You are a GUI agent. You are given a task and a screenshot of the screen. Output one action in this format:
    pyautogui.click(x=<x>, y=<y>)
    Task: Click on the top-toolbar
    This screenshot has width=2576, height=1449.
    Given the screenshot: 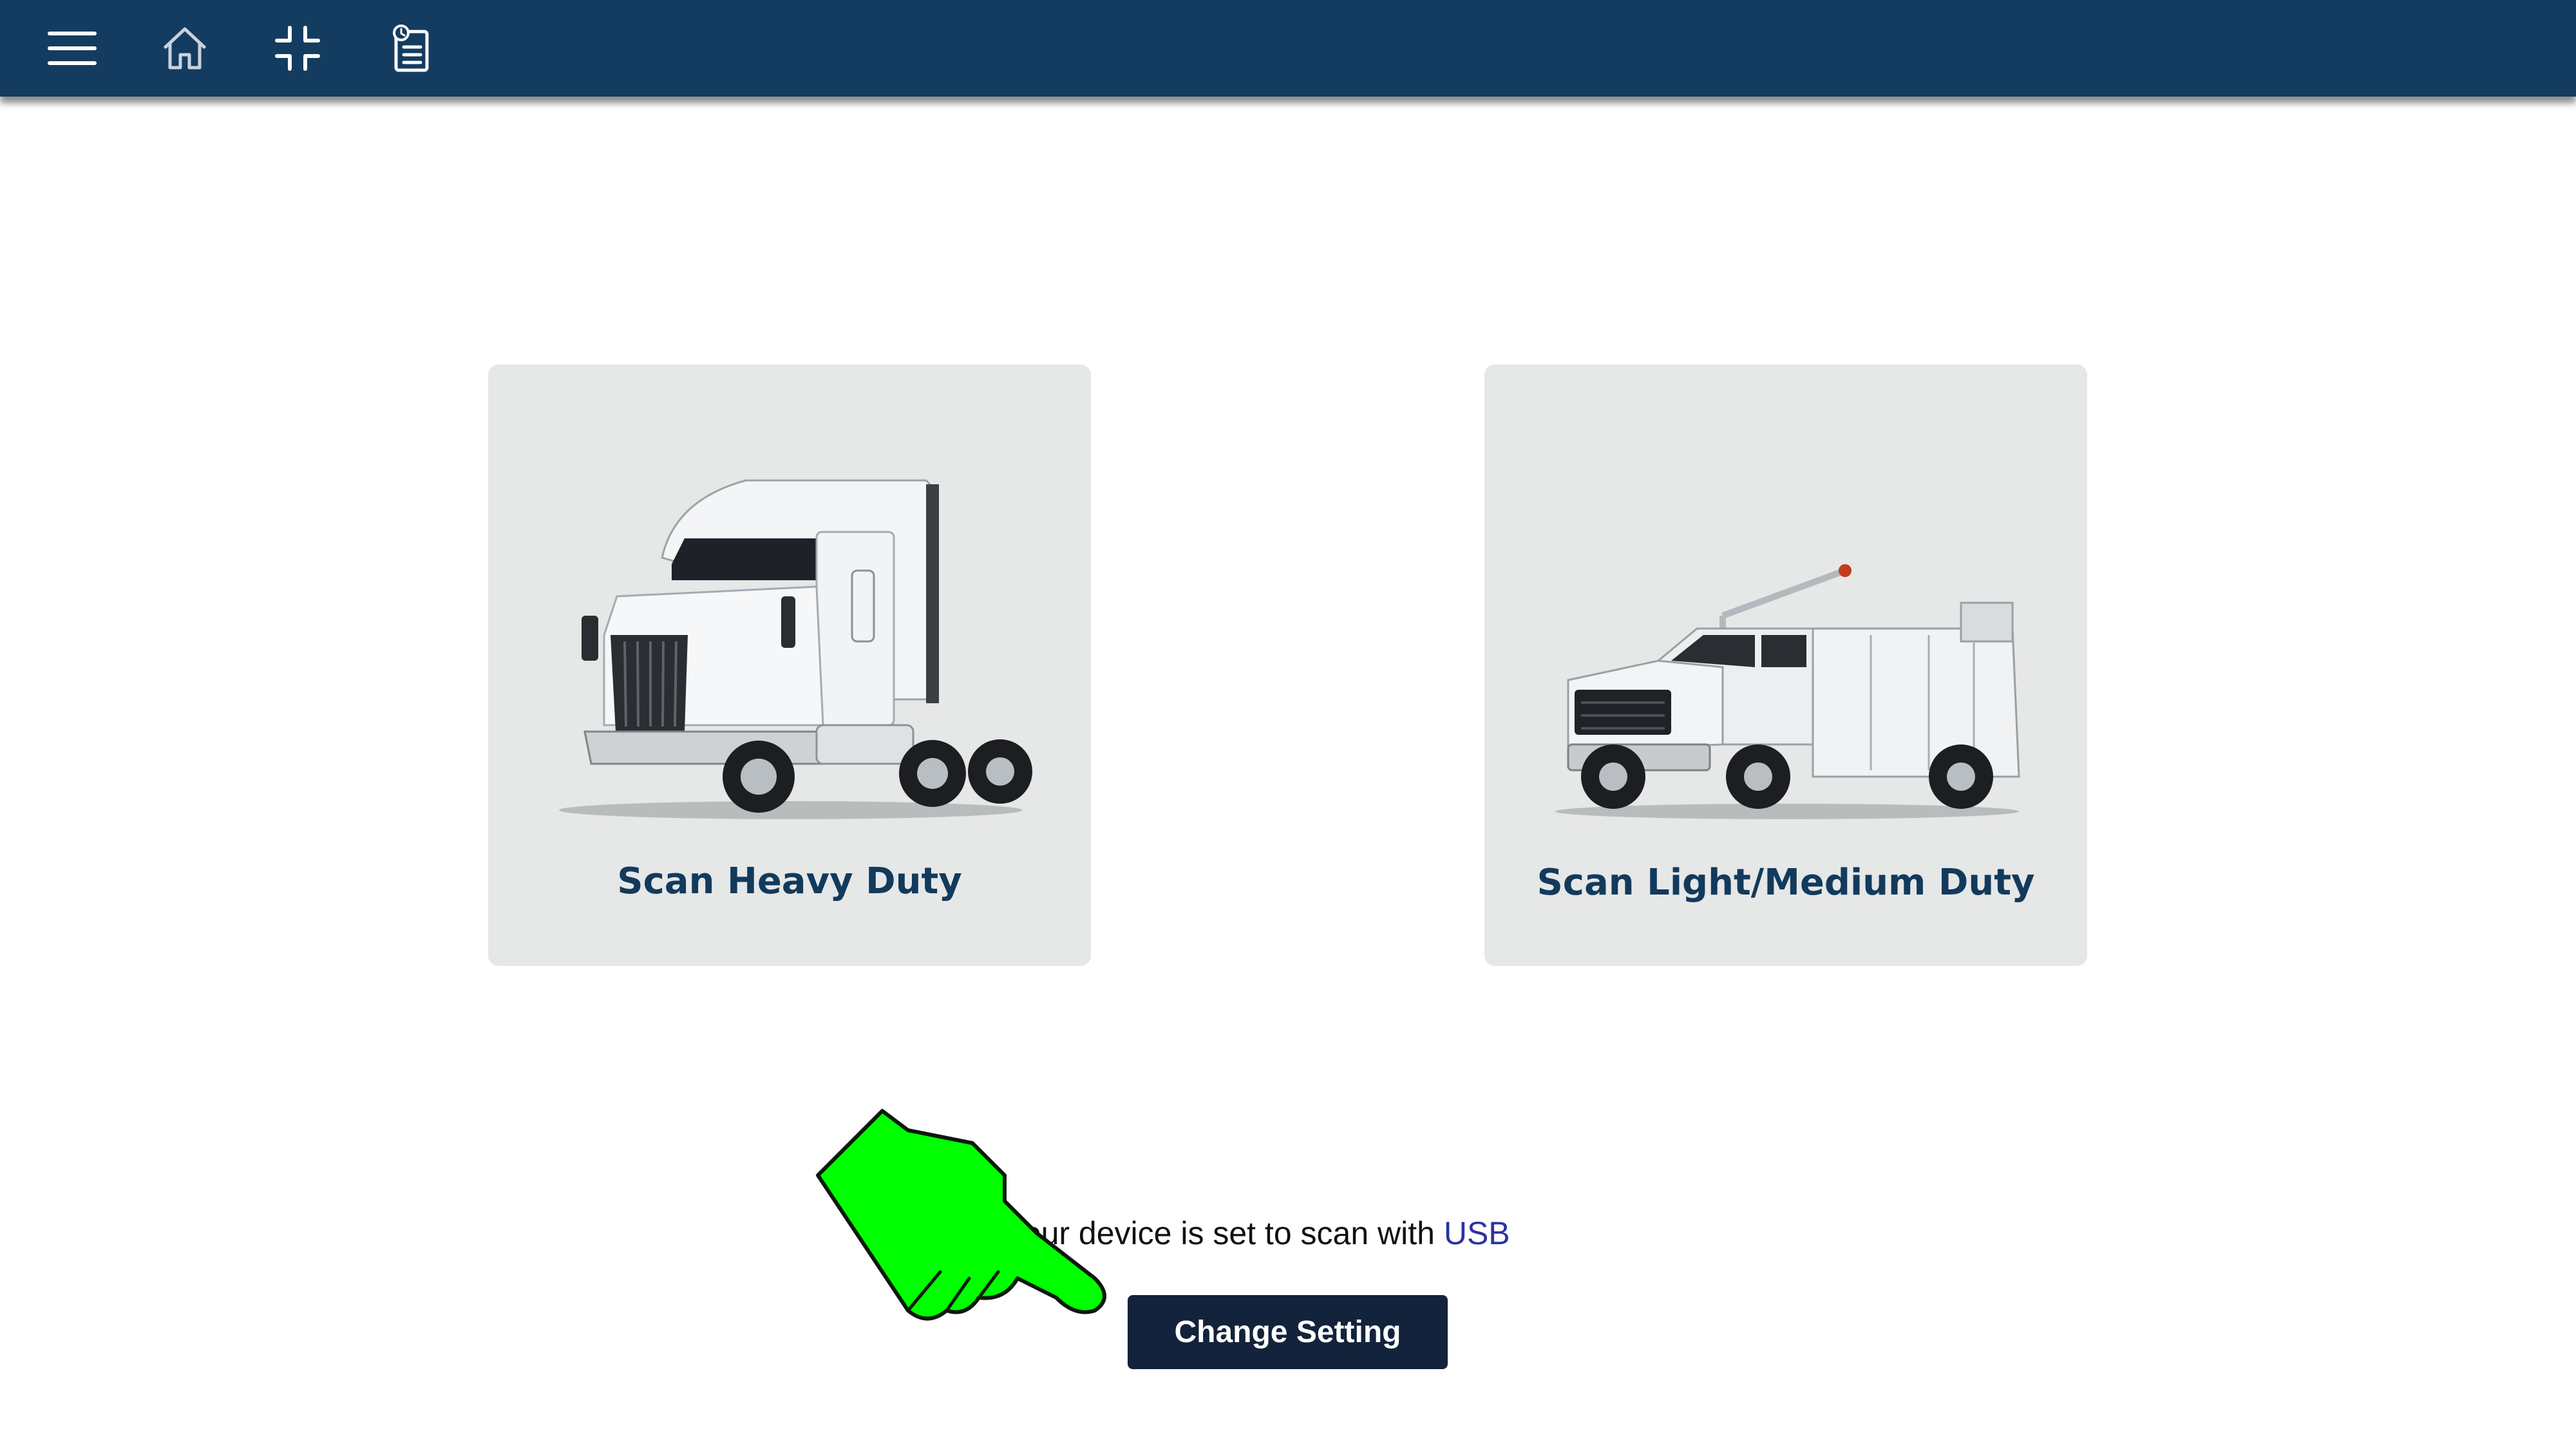 What is the action you would take?
    pyautogui.click(x=1288, y=48)
    